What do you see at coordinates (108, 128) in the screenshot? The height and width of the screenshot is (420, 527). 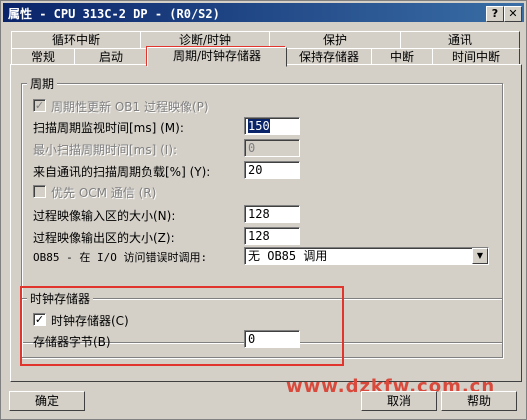 I see `scan-monitor-label: 扫描周期监视时间[ms] (M):` at bounding box center [108, 128].